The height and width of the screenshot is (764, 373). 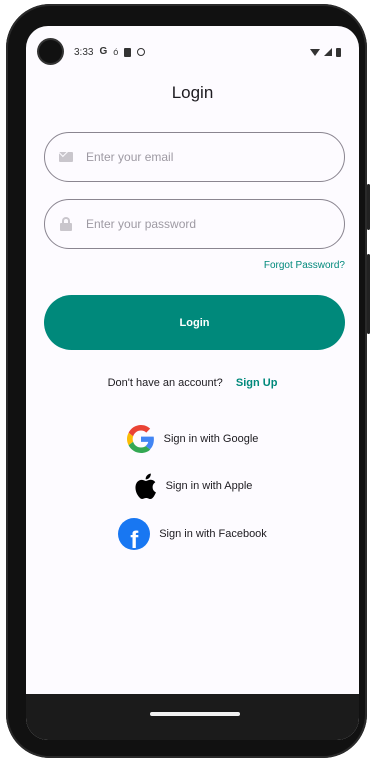 I want to click on power-button, so click(x=368, y=207).